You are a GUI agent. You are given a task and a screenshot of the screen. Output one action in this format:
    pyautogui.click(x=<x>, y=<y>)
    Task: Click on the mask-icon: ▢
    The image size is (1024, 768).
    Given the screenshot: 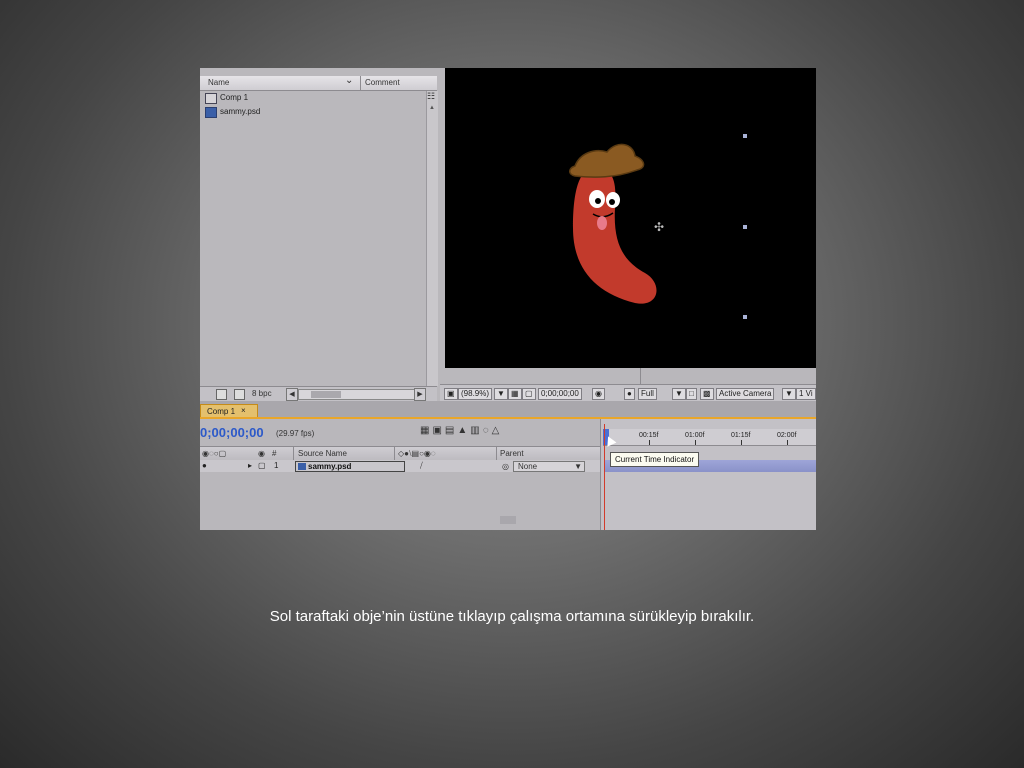 What is the action you would take?
    pyautogui.click(x=529, y=394)
    